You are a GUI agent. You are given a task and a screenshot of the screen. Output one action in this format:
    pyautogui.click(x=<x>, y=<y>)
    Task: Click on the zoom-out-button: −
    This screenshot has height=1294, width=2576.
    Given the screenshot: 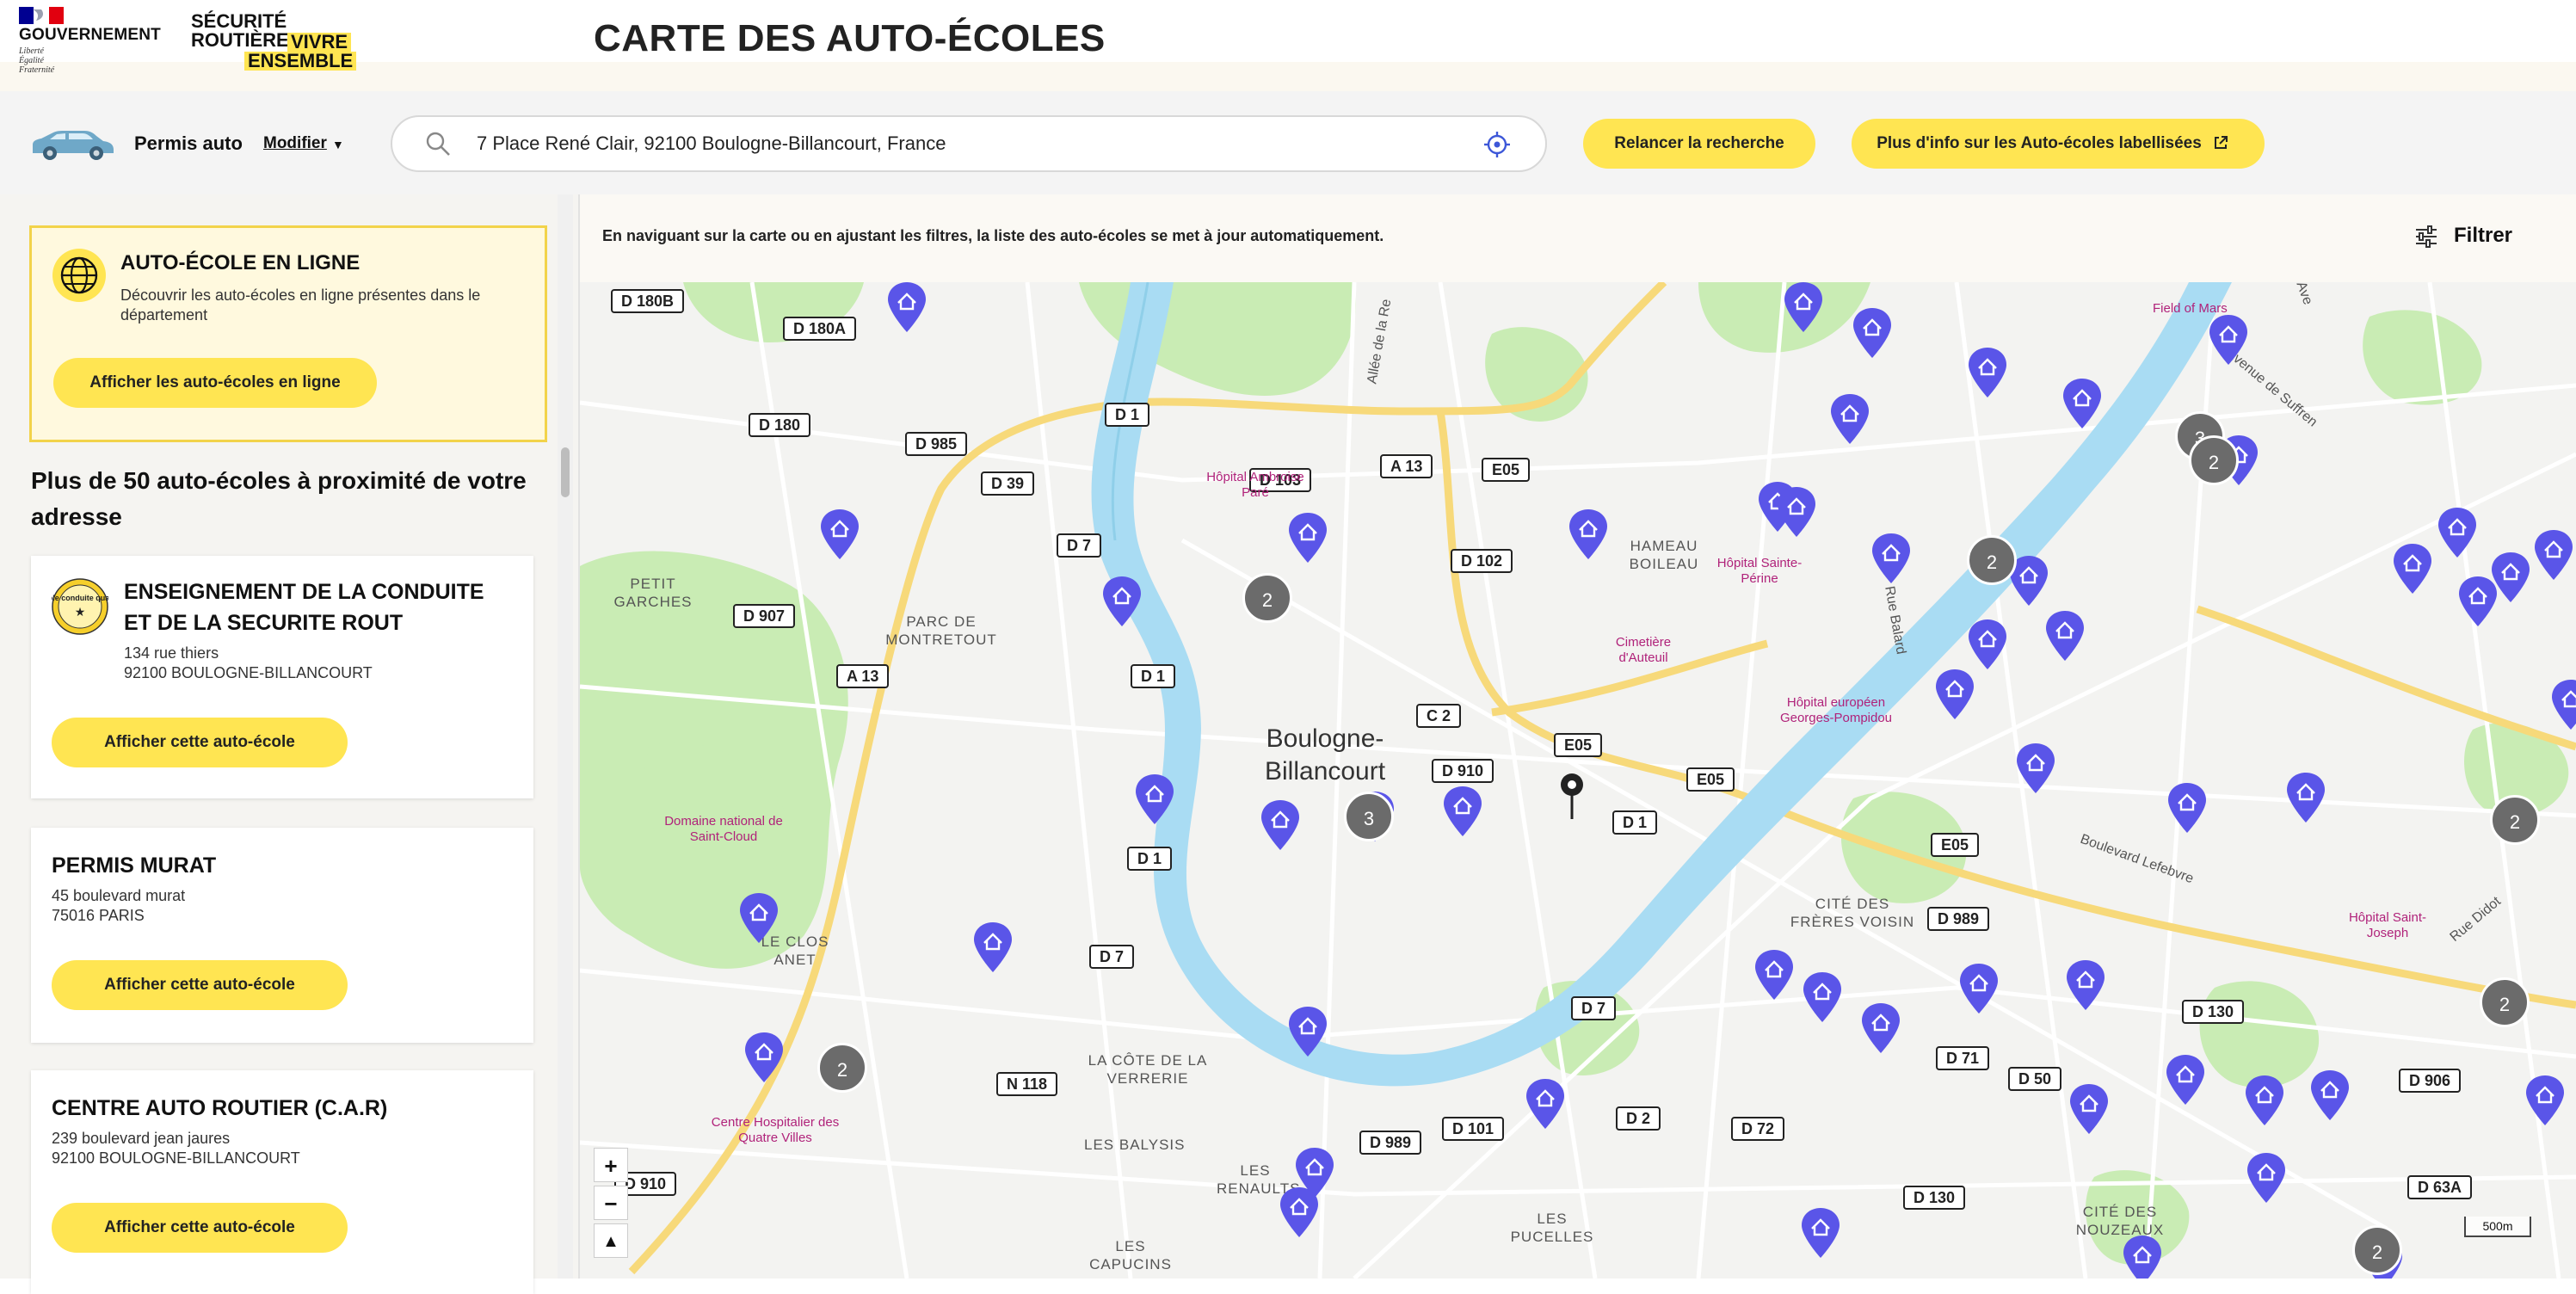 What is the action you would take?
    pyautogui.click(x=611, y=1203)
    